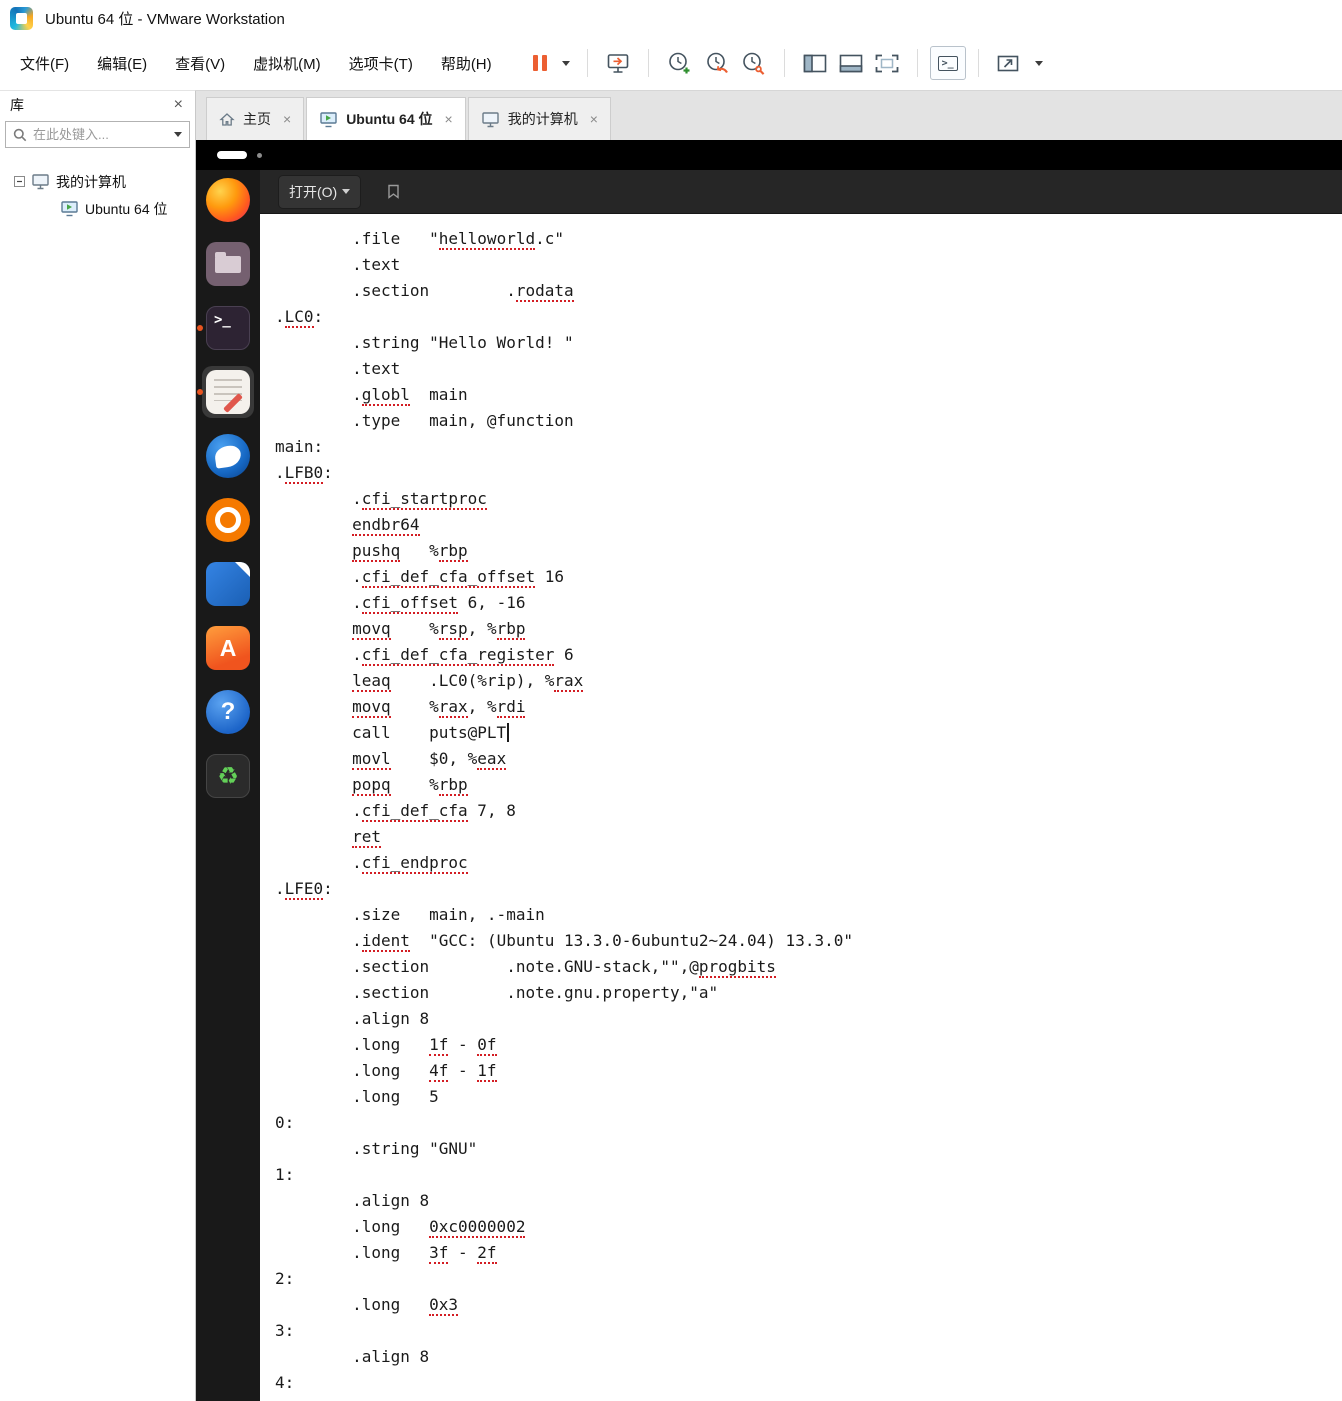 The height and width of the screenshot is (1401, 1342). Describe the element at coordinates (228, 712) in the screenshot. I see `help-dock-icon: ?` at that location.